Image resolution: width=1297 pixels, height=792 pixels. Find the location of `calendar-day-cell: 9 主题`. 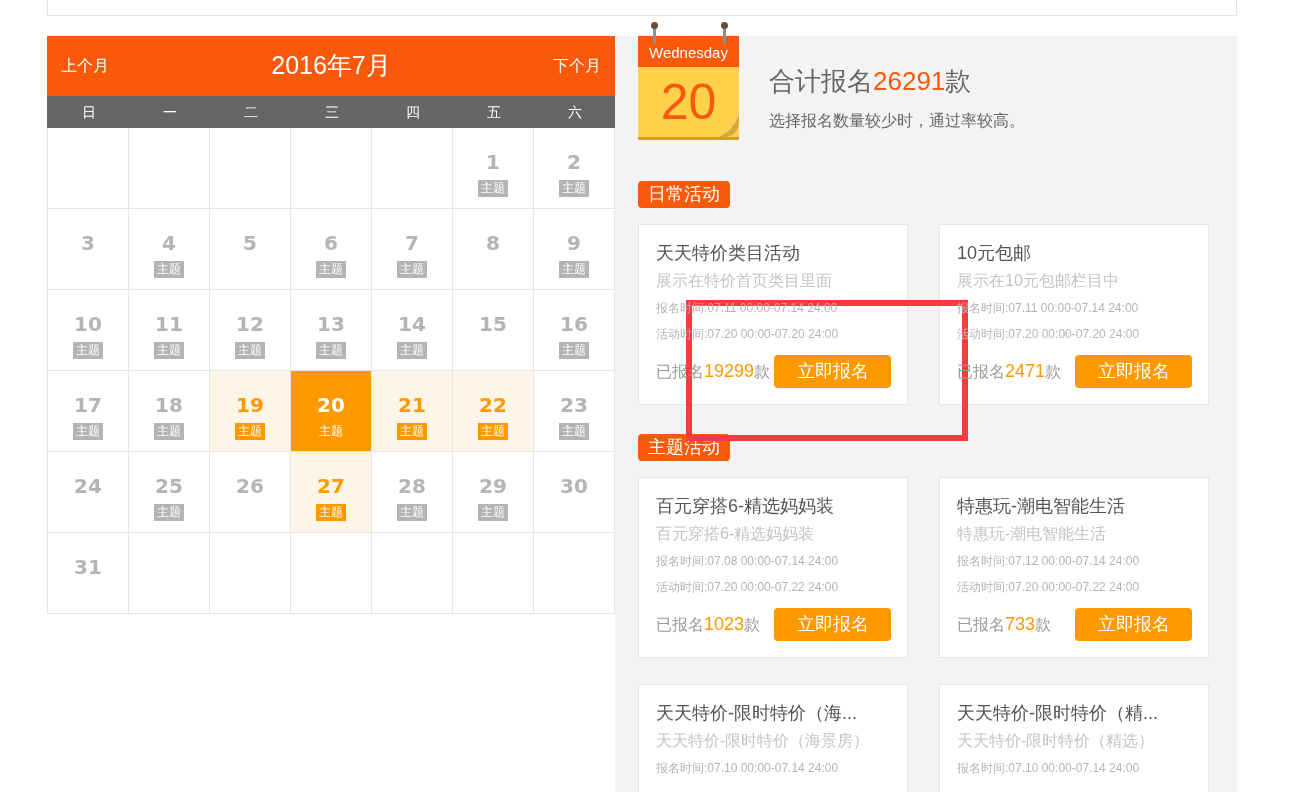

calendar-day-cell: 9 主题 is located at coordinates (574, 249).